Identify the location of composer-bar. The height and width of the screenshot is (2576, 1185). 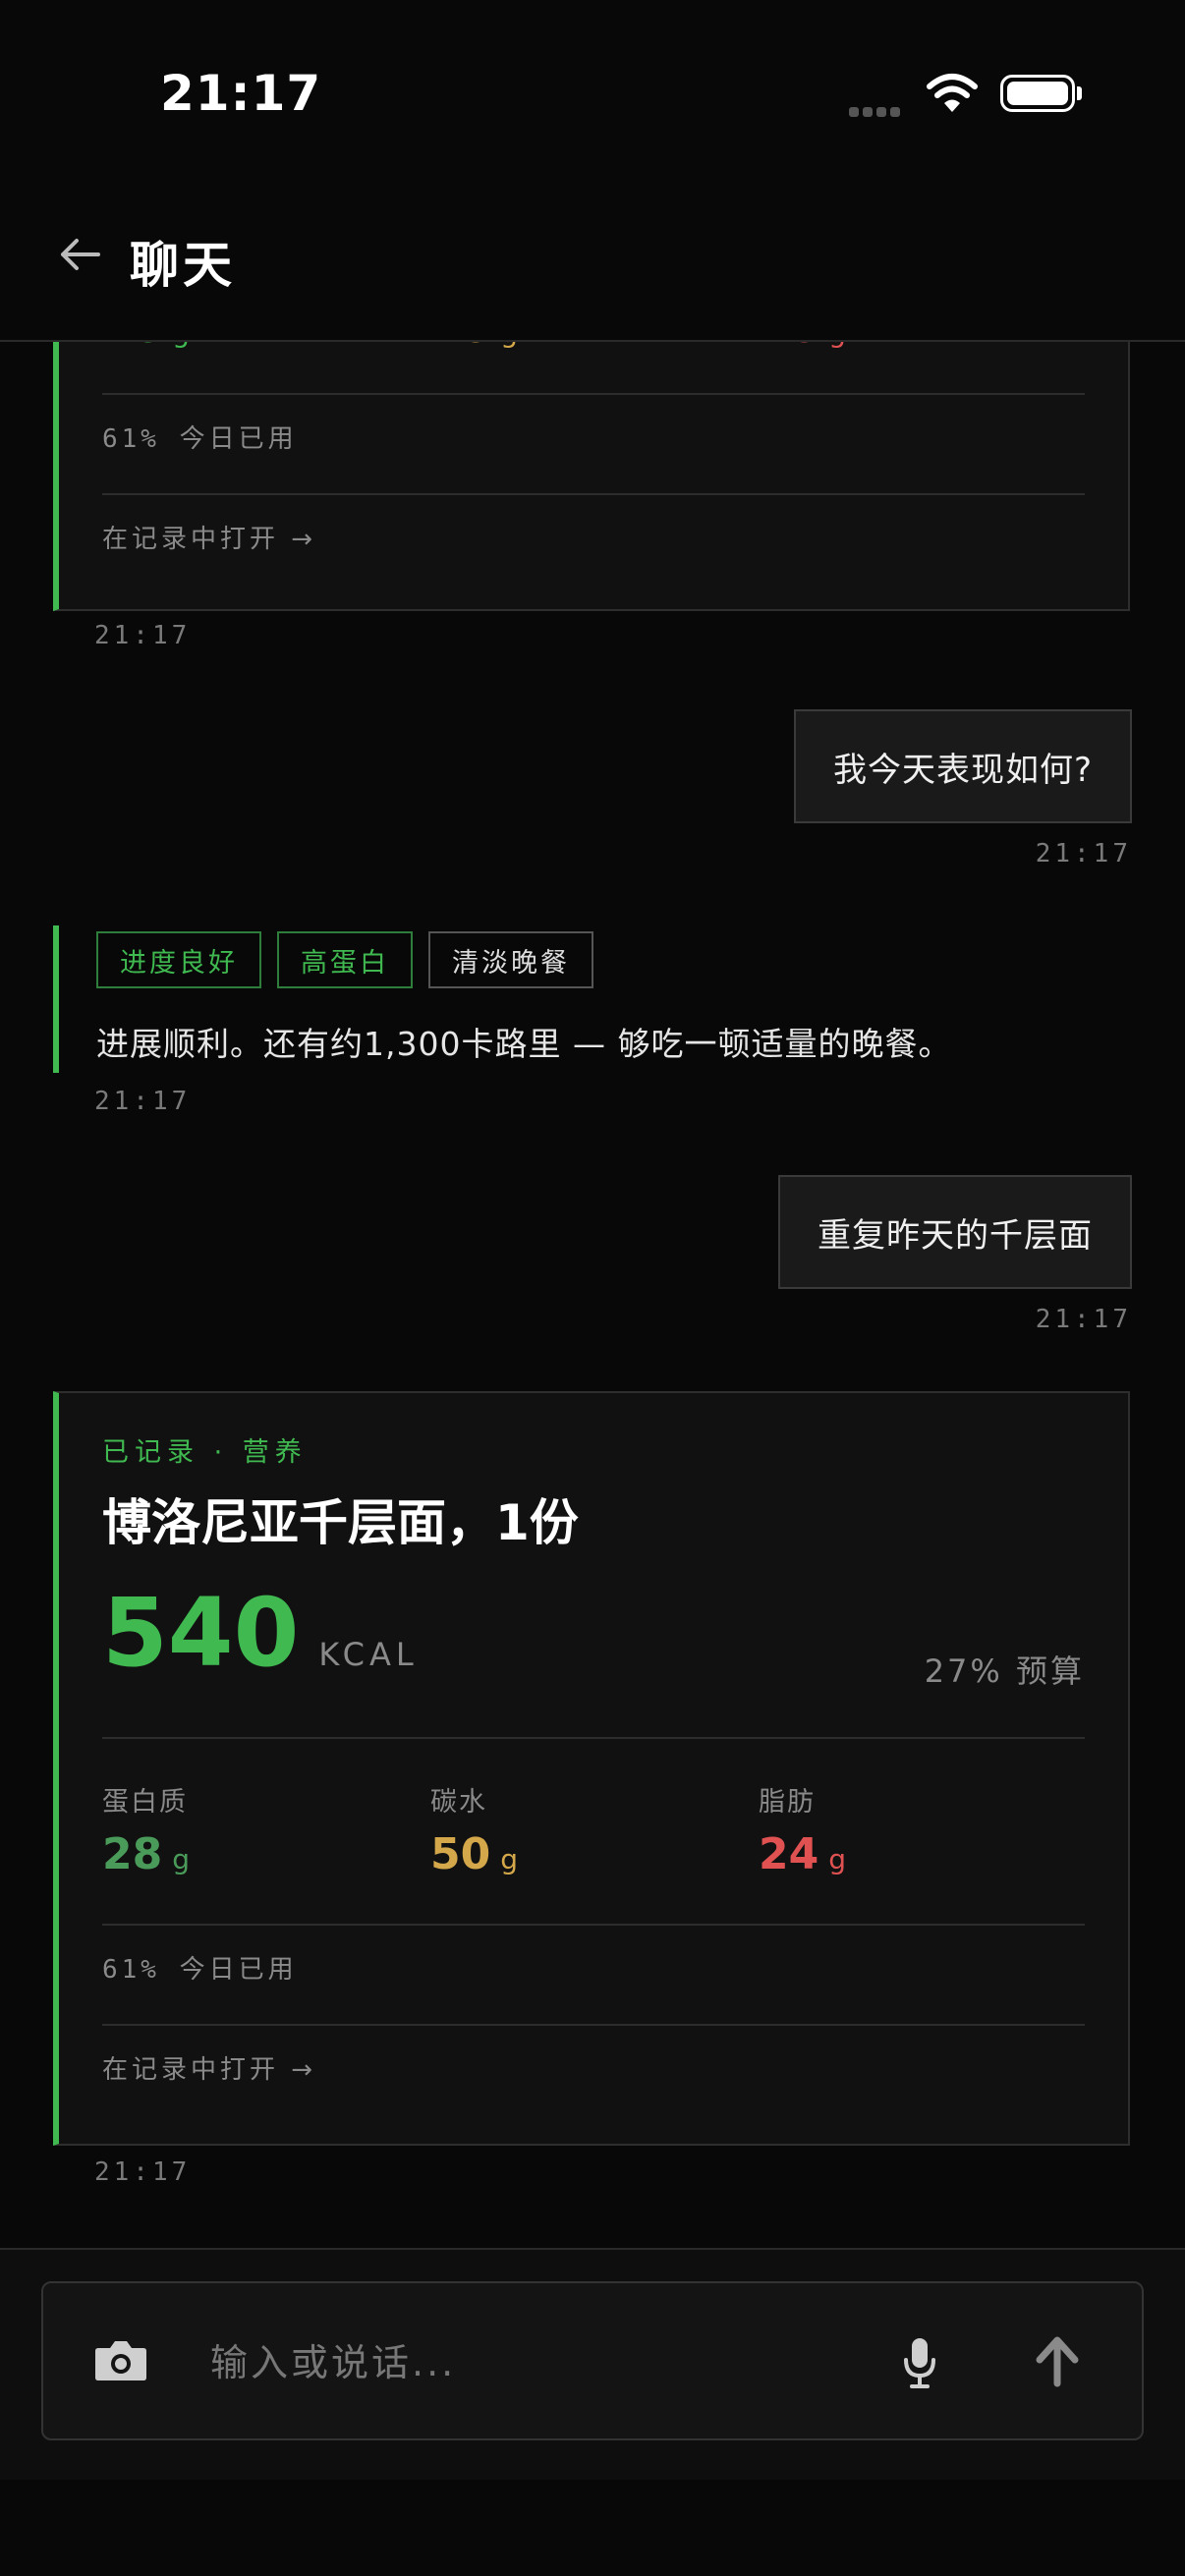
(592, 2364).